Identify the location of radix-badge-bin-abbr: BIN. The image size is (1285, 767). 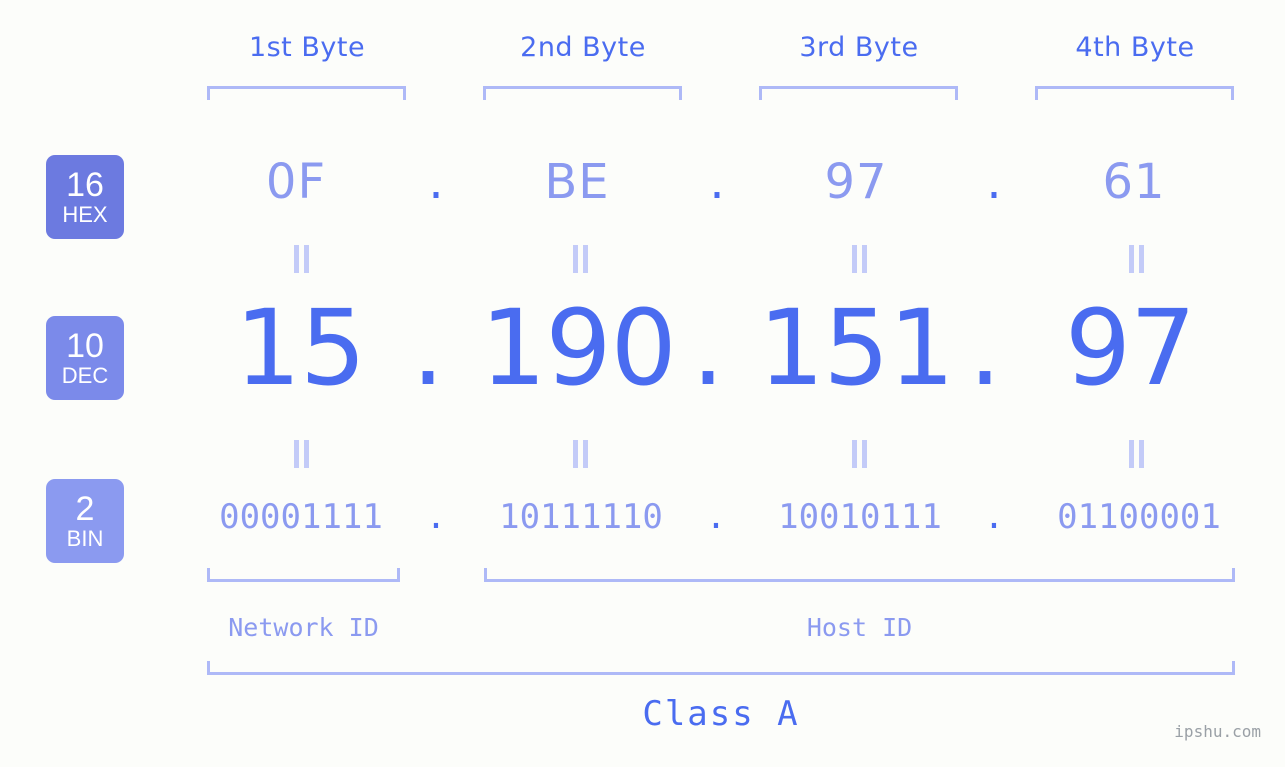
(85, 538).